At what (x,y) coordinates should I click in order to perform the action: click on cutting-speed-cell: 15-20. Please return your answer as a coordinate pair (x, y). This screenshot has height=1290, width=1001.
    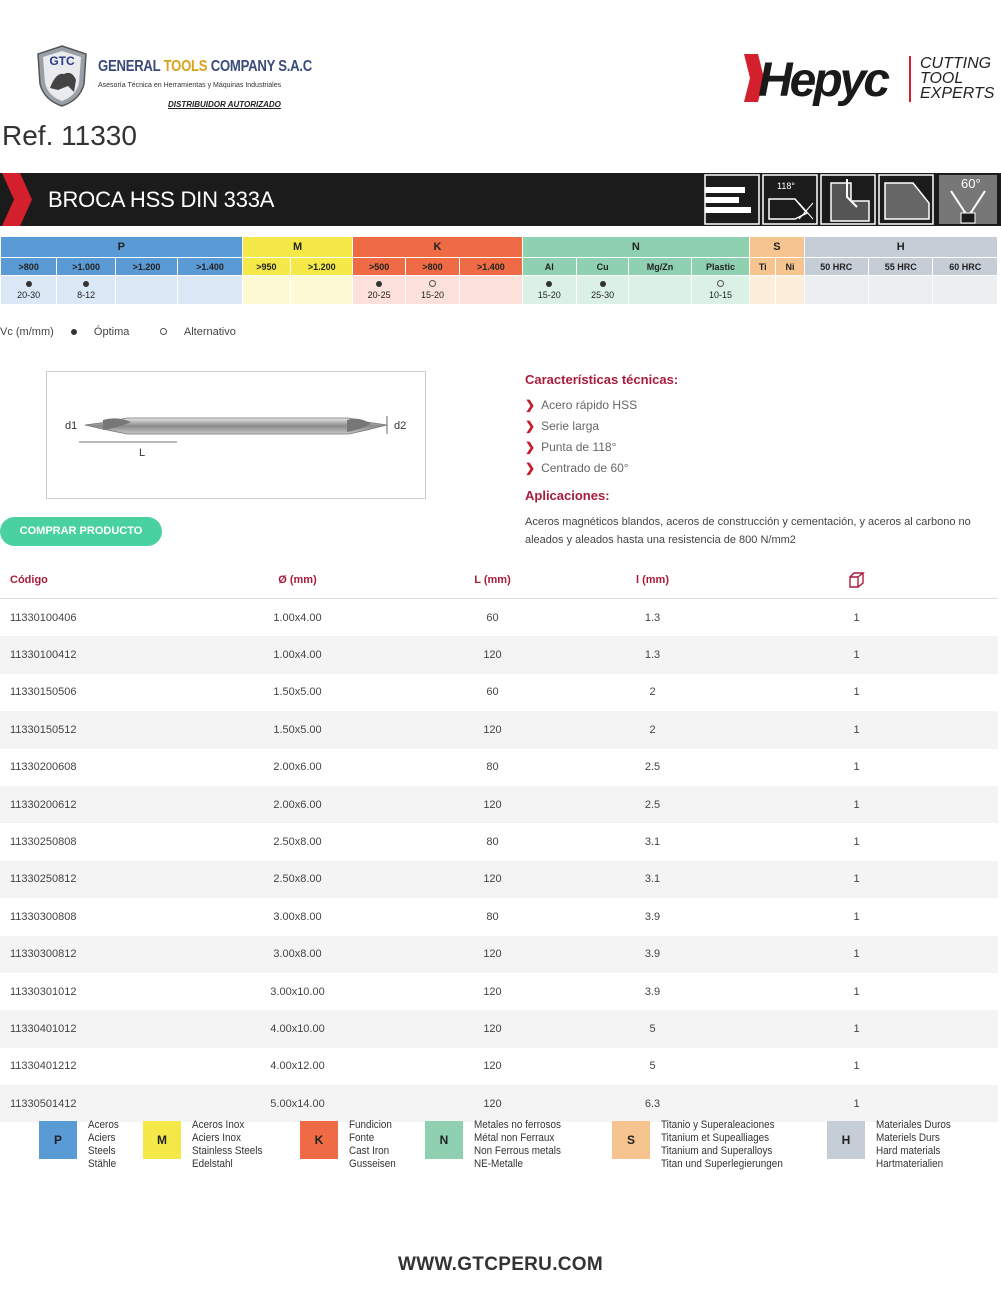
    Looking at the image, I should click on (432, 290).